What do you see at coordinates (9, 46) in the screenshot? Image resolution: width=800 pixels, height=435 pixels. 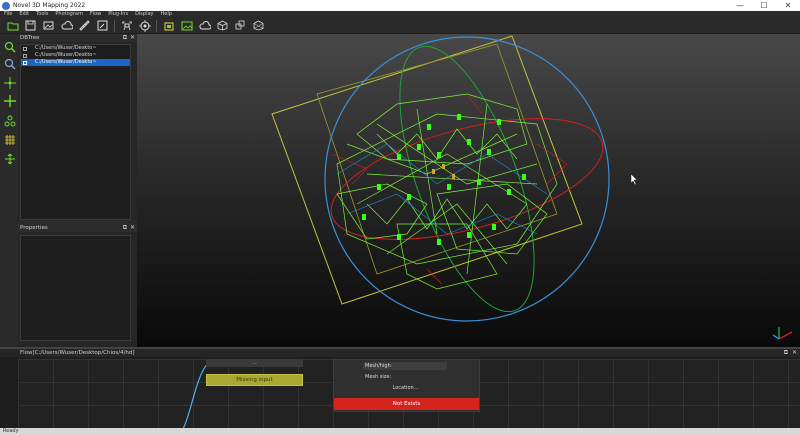 I see `zoom-icon` at bounding box center [9, 46].